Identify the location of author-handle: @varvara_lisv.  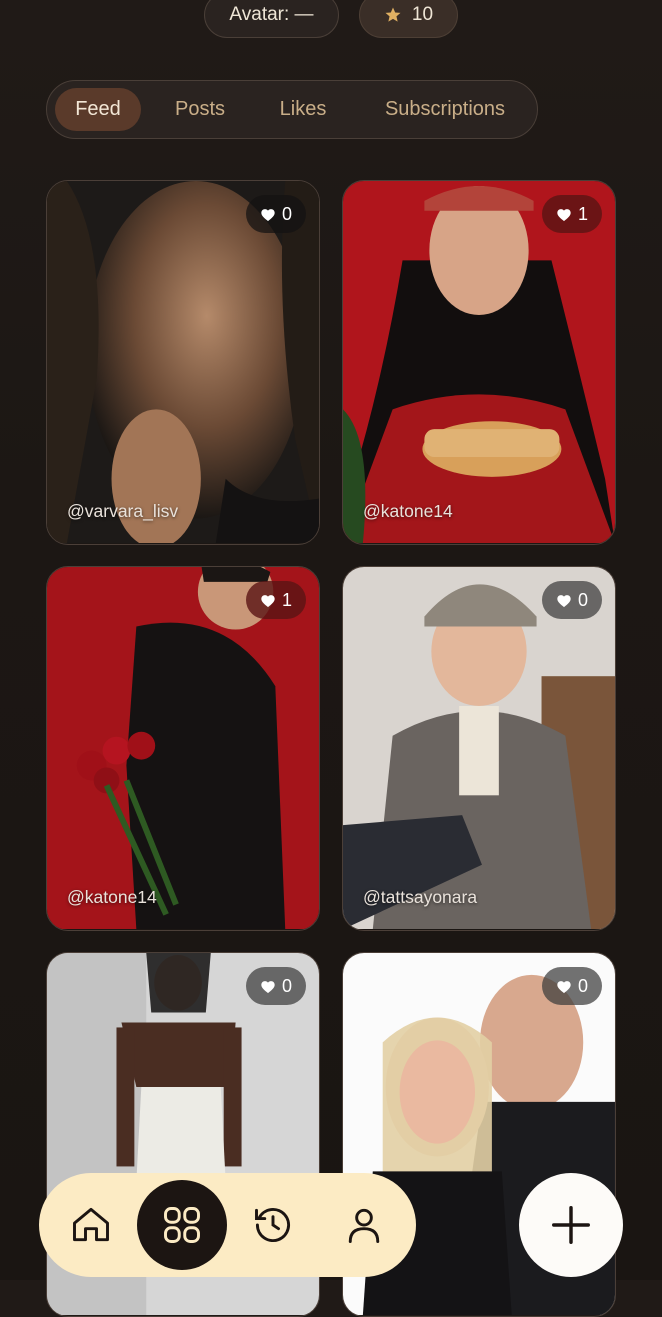
(122, 511).